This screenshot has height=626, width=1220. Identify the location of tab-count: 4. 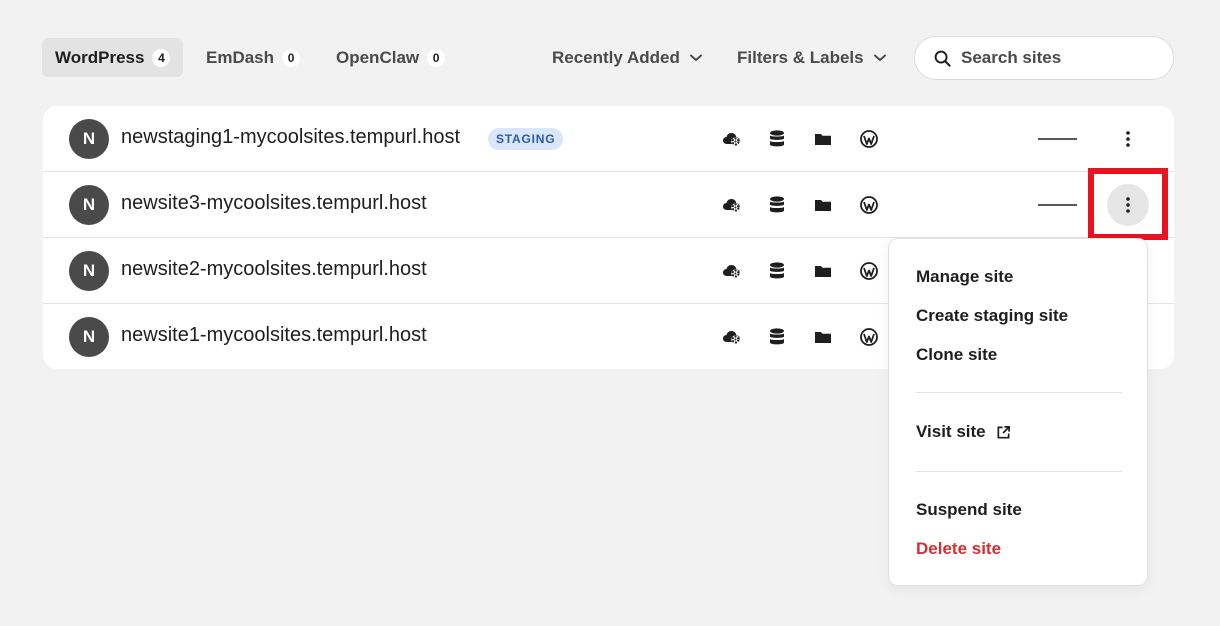
(161, 57).